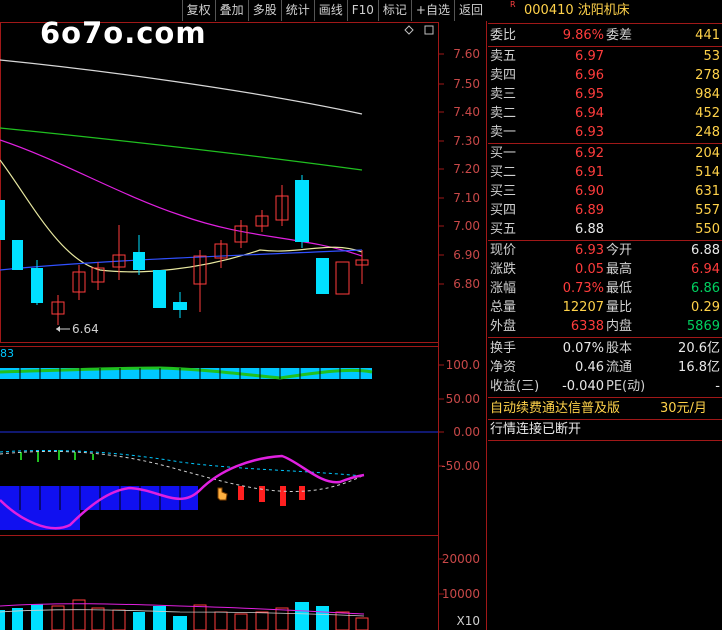 This screenshot has height=630, width=722. I want to click on stock-name: 沈阳机床, so click(603, 10).